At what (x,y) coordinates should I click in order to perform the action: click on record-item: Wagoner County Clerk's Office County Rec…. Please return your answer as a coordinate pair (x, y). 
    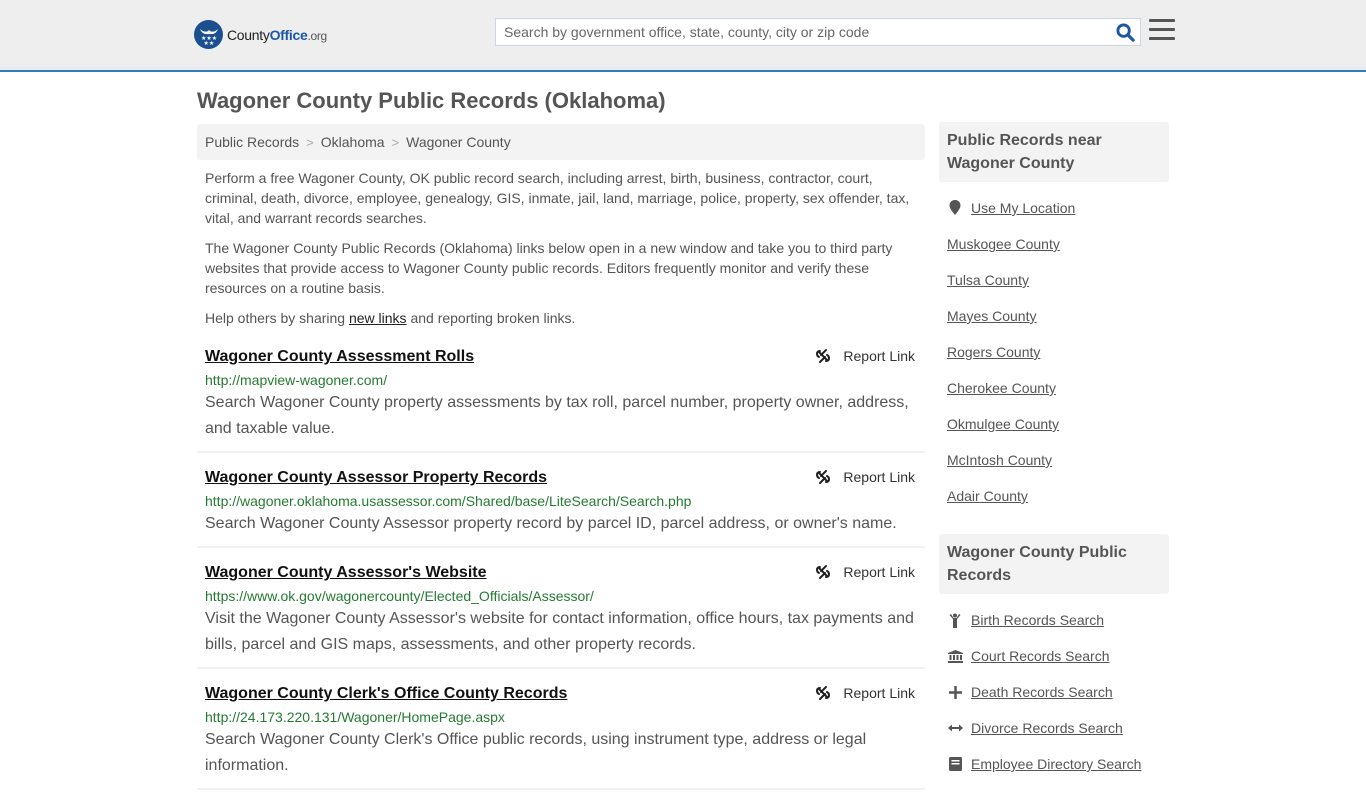
    Looking at the image, I should click on (561, 734).